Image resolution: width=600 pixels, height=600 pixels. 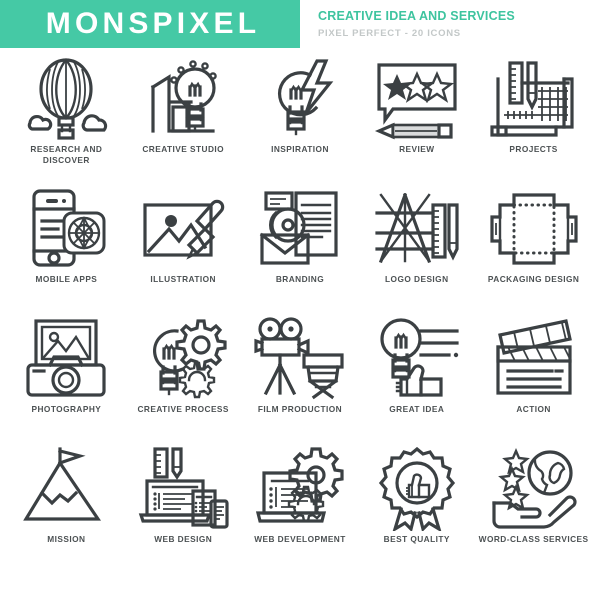 I want to click on icon-label: ILLUSTRATION, so click(x=183, y=279).